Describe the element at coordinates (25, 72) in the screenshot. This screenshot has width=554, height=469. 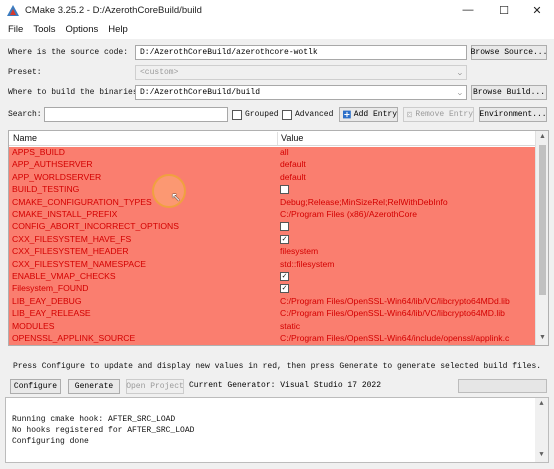
I see `preset-label: Preset:` at that location.